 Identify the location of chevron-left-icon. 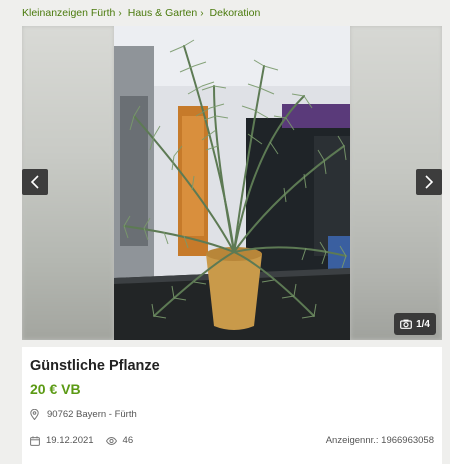
(34, 182).